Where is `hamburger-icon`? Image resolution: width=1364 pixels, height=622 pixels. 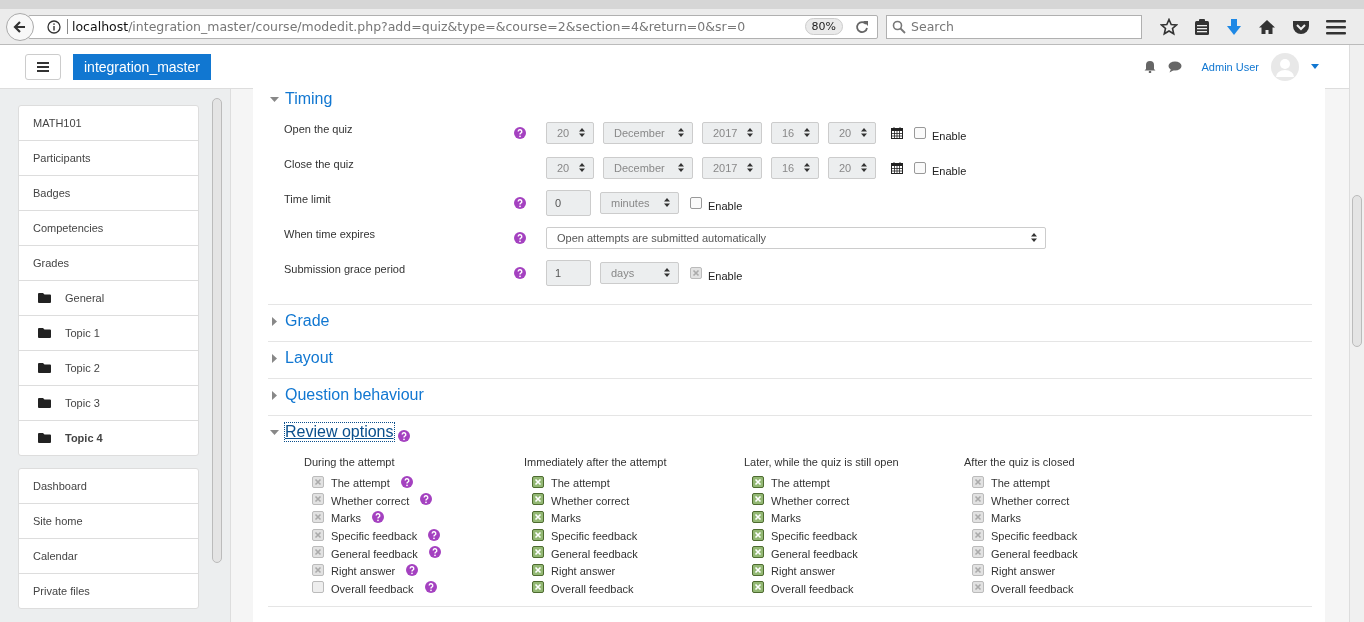
hamburger-icon is located at coordinates (43, 66).